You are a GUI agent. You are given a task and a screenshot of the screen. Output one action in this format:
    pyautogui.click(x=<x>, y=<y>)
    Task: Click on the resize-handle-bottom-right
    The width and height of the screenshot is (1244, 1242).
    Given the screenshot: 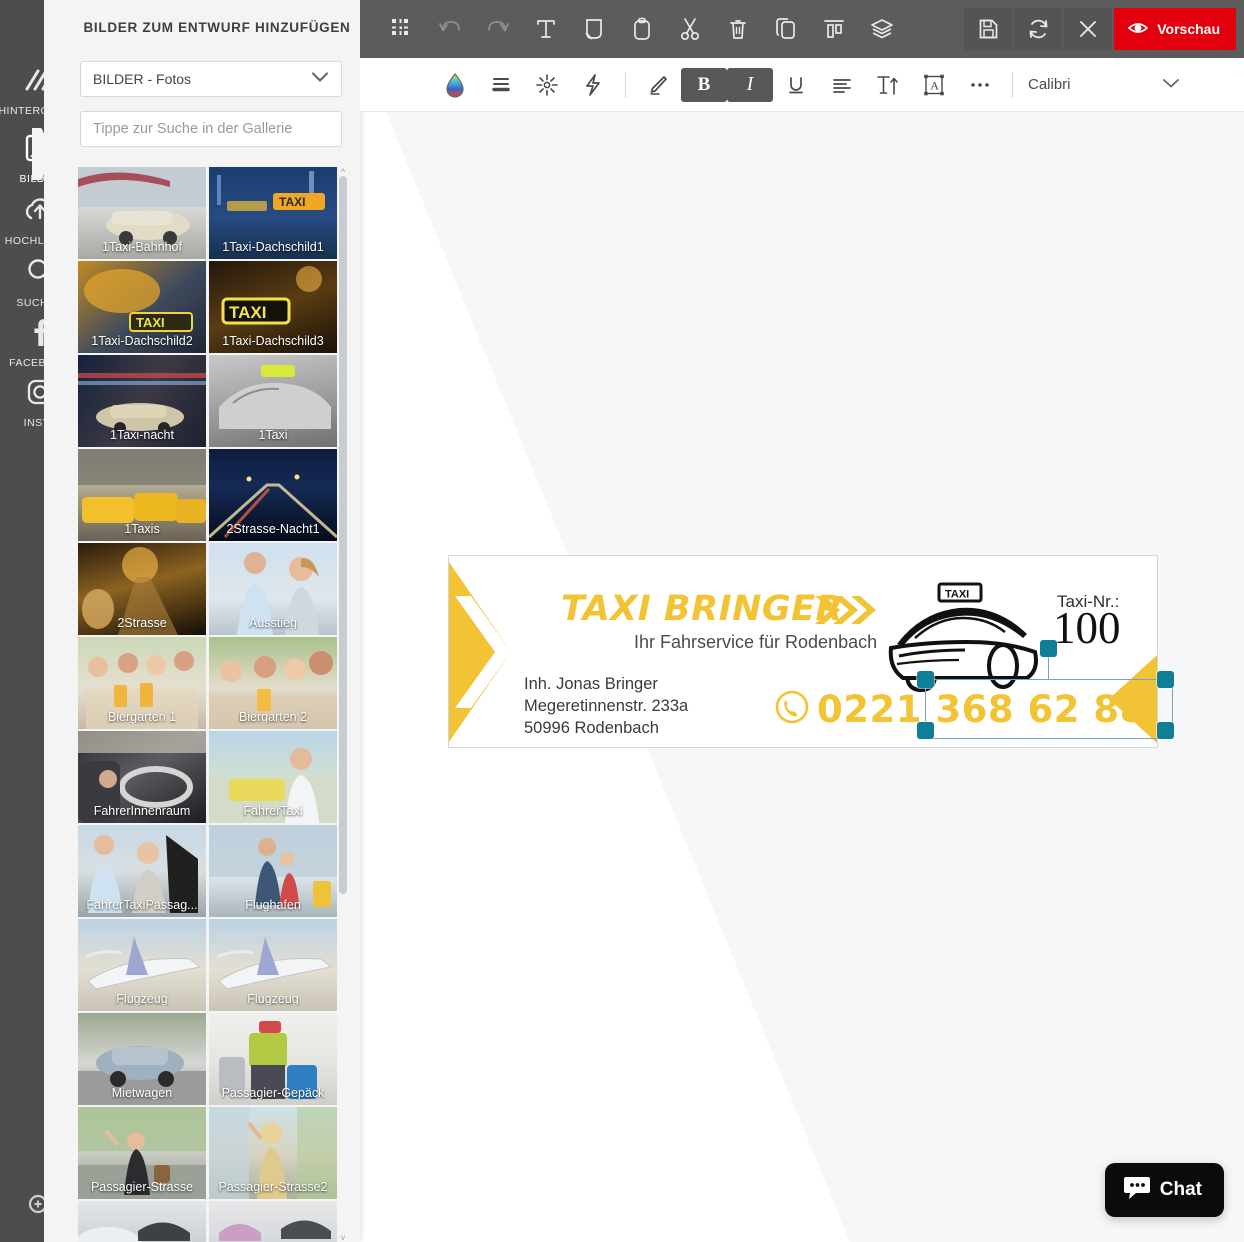 What is the action you would take?
    pyautogui.click(x=1165, y=730)
    